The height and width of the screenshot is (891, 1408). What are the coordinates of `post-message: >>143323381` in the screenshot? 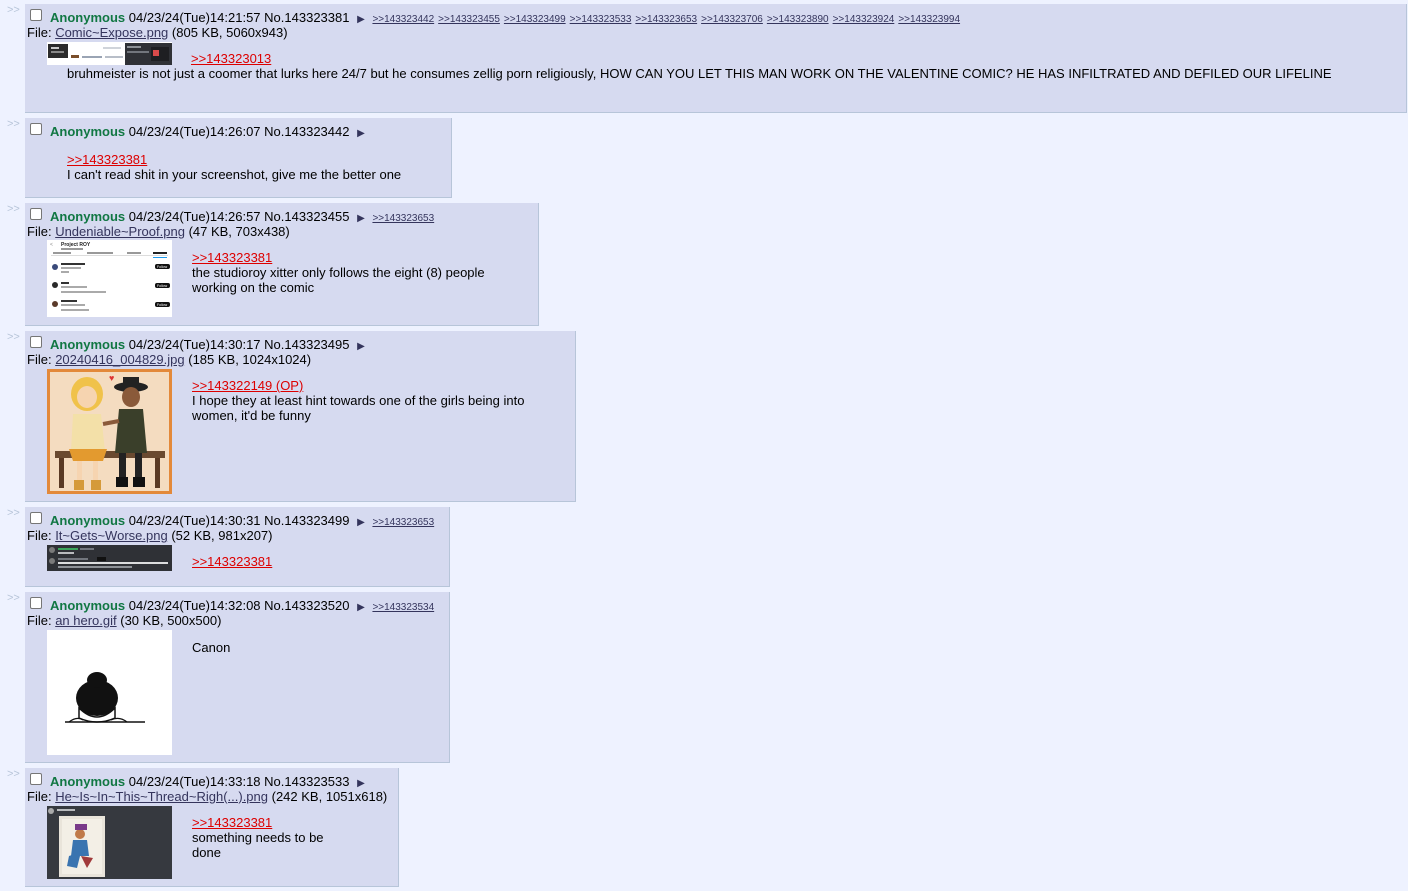 It's located at (317, 561).